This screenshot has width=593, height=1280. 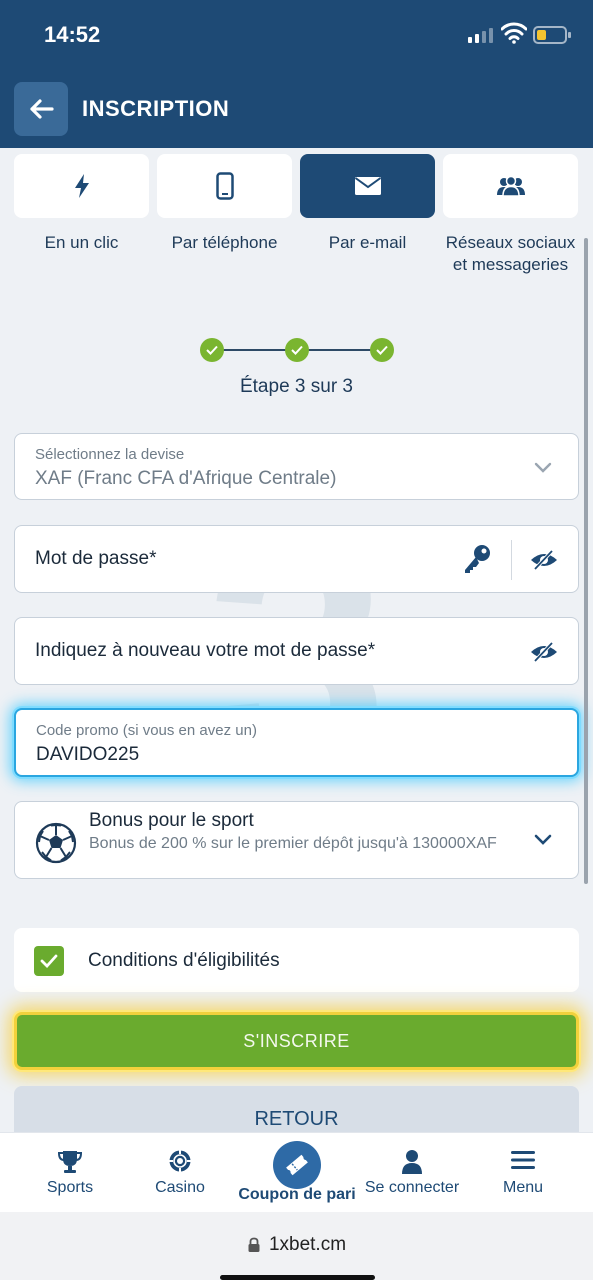 What do you see at coordinates (510, 253) in the screenshot?
I see `tab-label-social: Réseaux sociaux et messageries` at bounding box center [510, 253].